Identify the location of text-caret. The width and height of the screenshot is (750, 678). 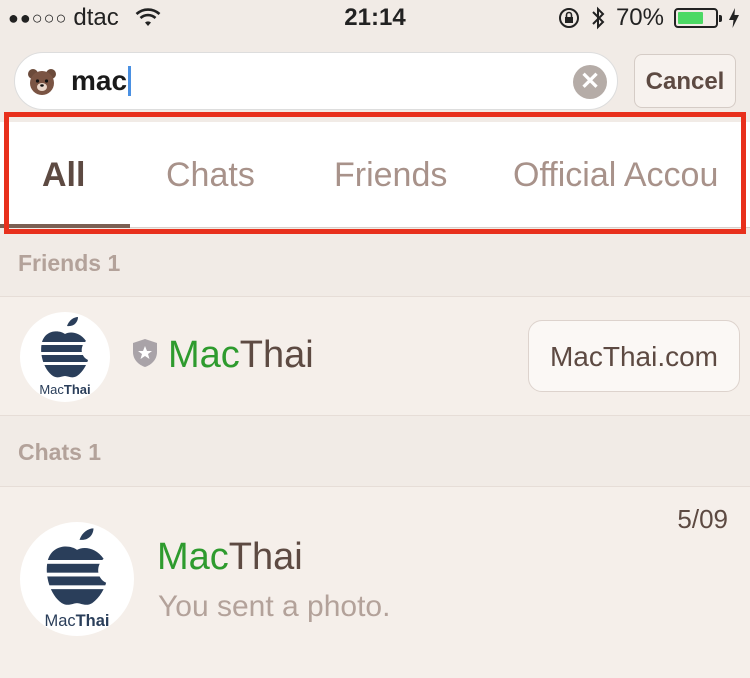
(130, 80).